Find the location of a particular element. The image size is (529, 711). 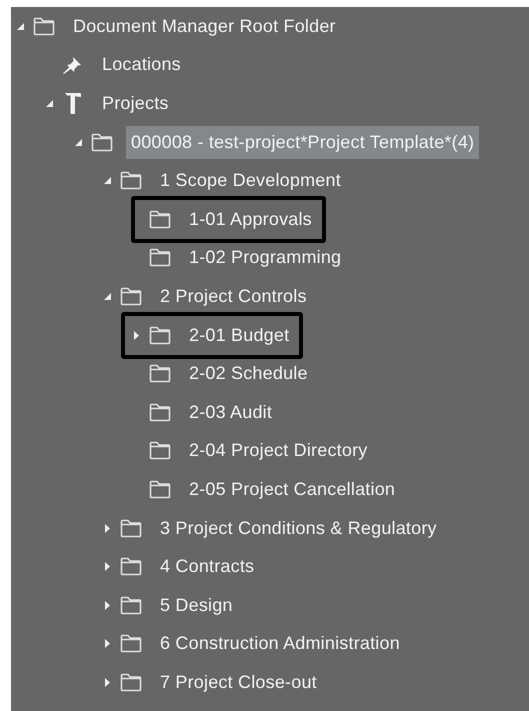

tree-item: 2-02 Schedule is located at coordinates (248, 373).